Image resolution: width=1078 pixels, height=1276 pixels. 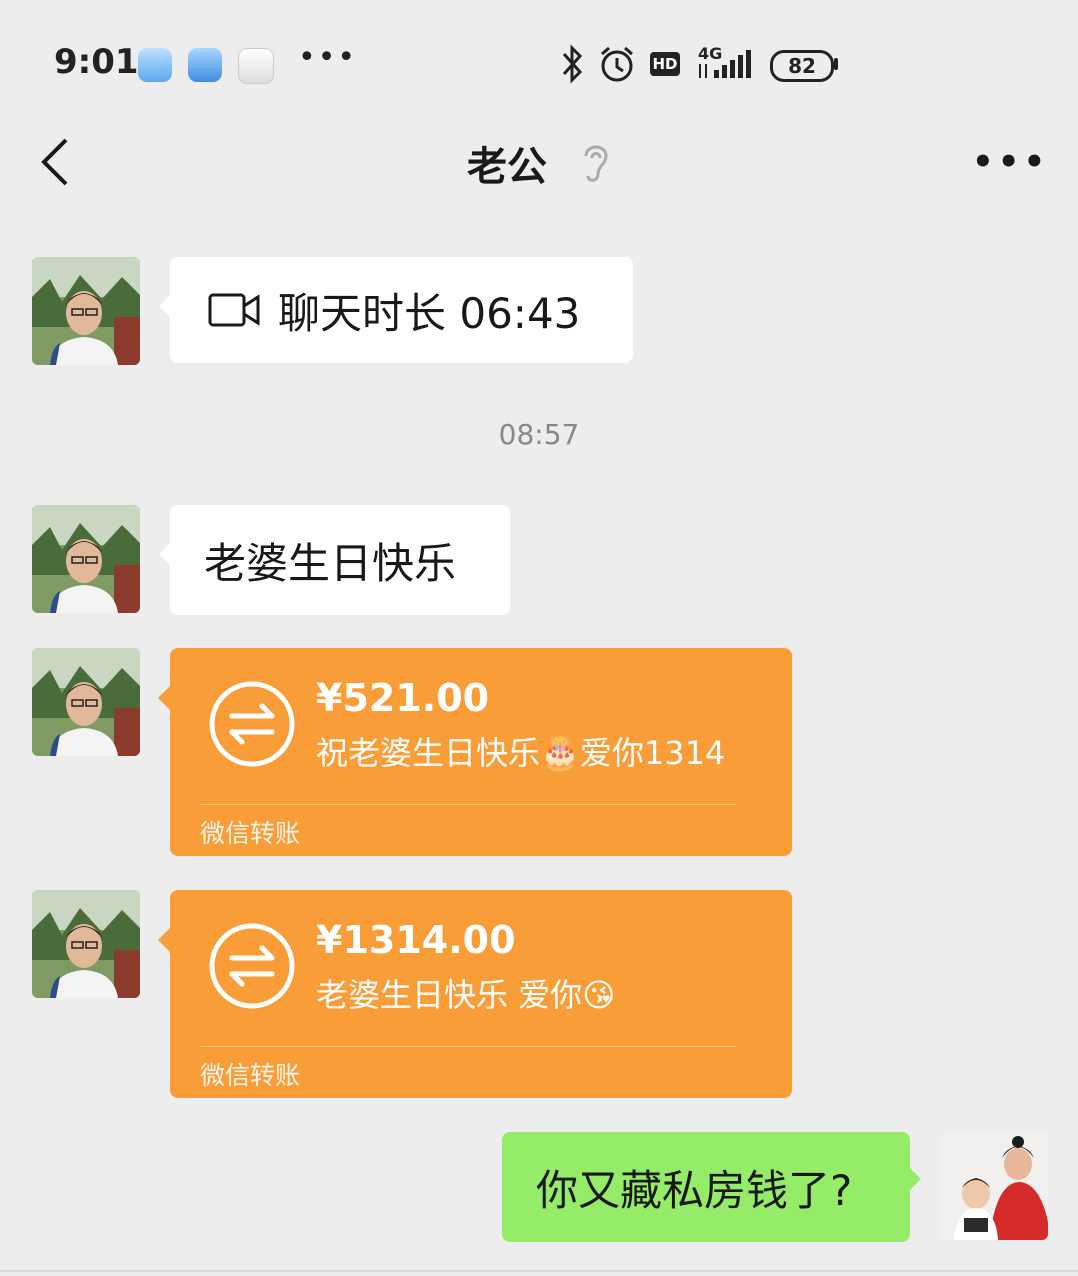 What do you see at coordinates (328, 57) in the screenshot?
I see `more-notifications-icon: •••` at bounding box center [328, 57].